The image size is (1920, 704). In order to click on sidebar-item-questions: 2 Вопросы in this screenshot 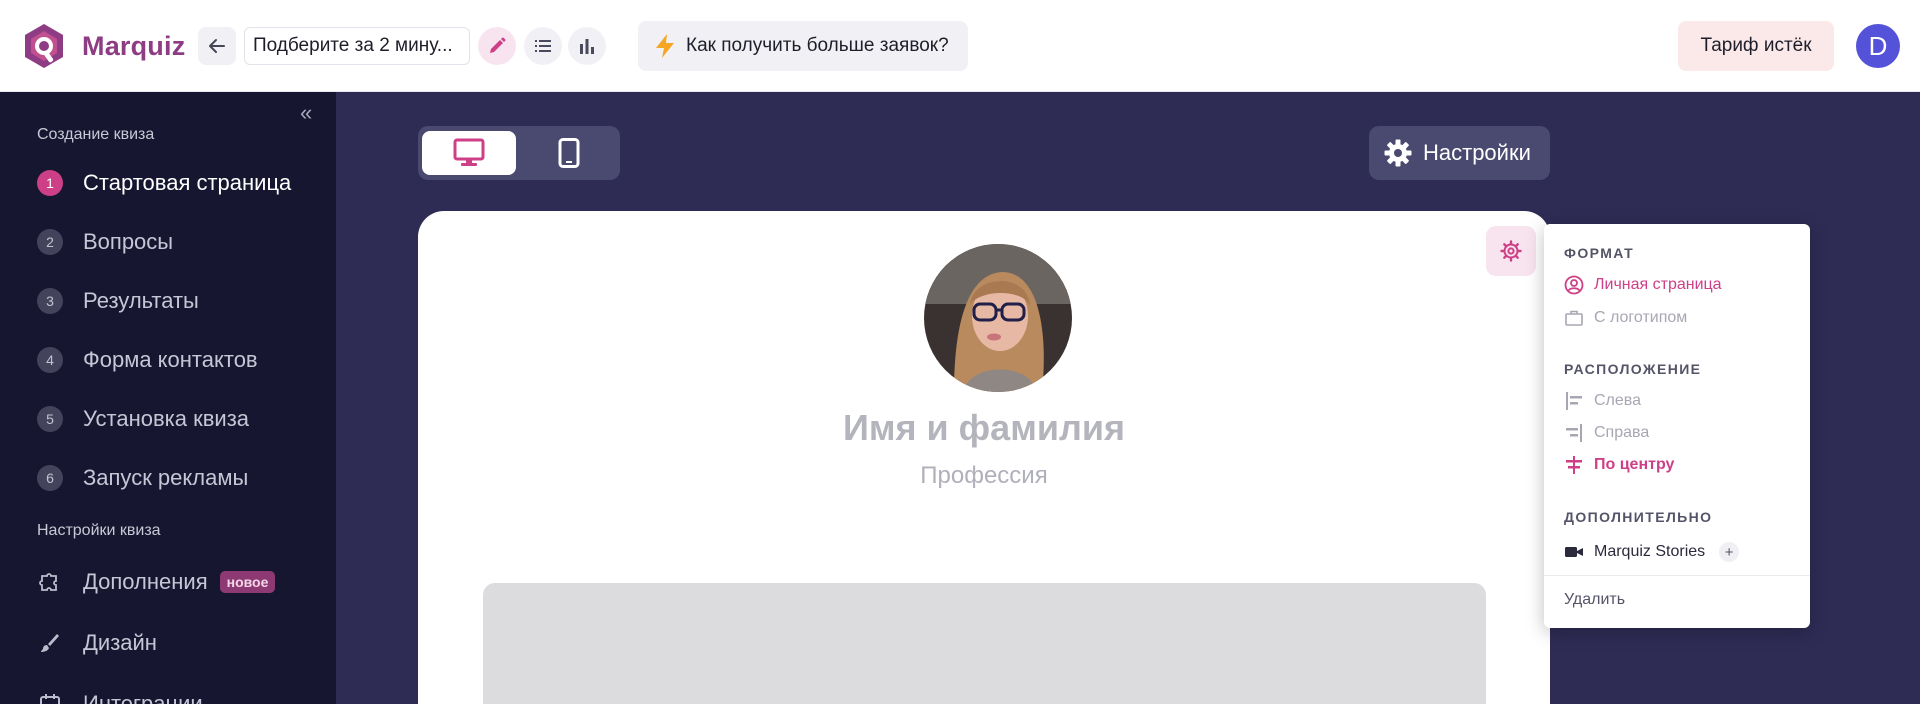, I will do `click(182, 242)`.